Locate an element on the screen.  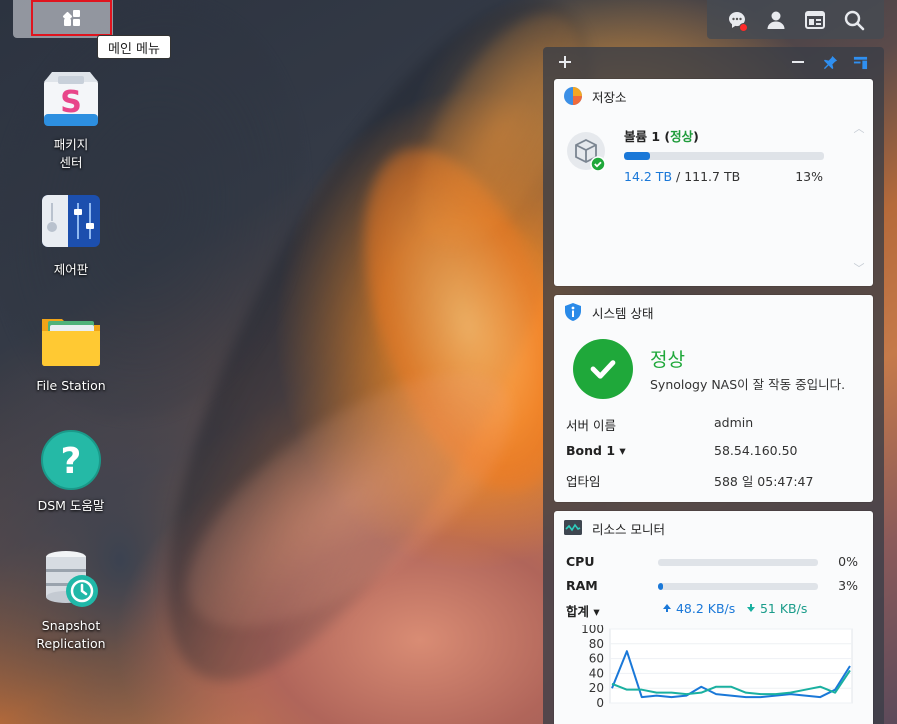
row-key: 업타임 is located at coordinates (583, 481).